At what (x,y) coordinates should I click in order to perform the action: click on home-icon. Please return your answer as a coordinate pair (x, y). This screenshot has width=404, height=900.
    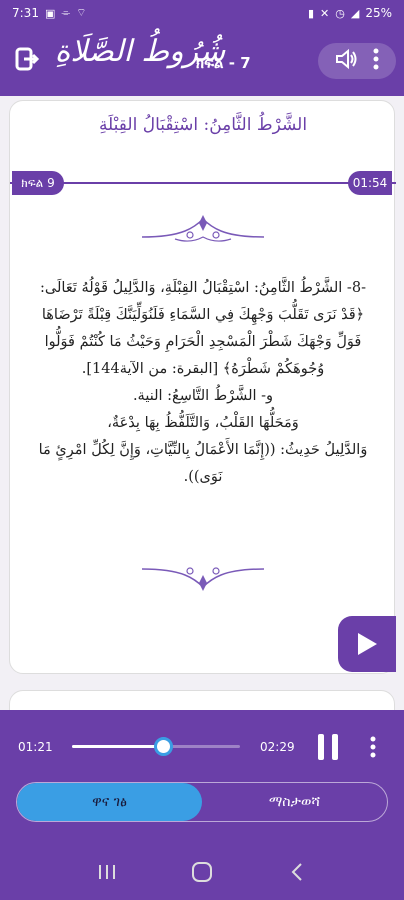
    Looking at the image, I should click on (202, 872).